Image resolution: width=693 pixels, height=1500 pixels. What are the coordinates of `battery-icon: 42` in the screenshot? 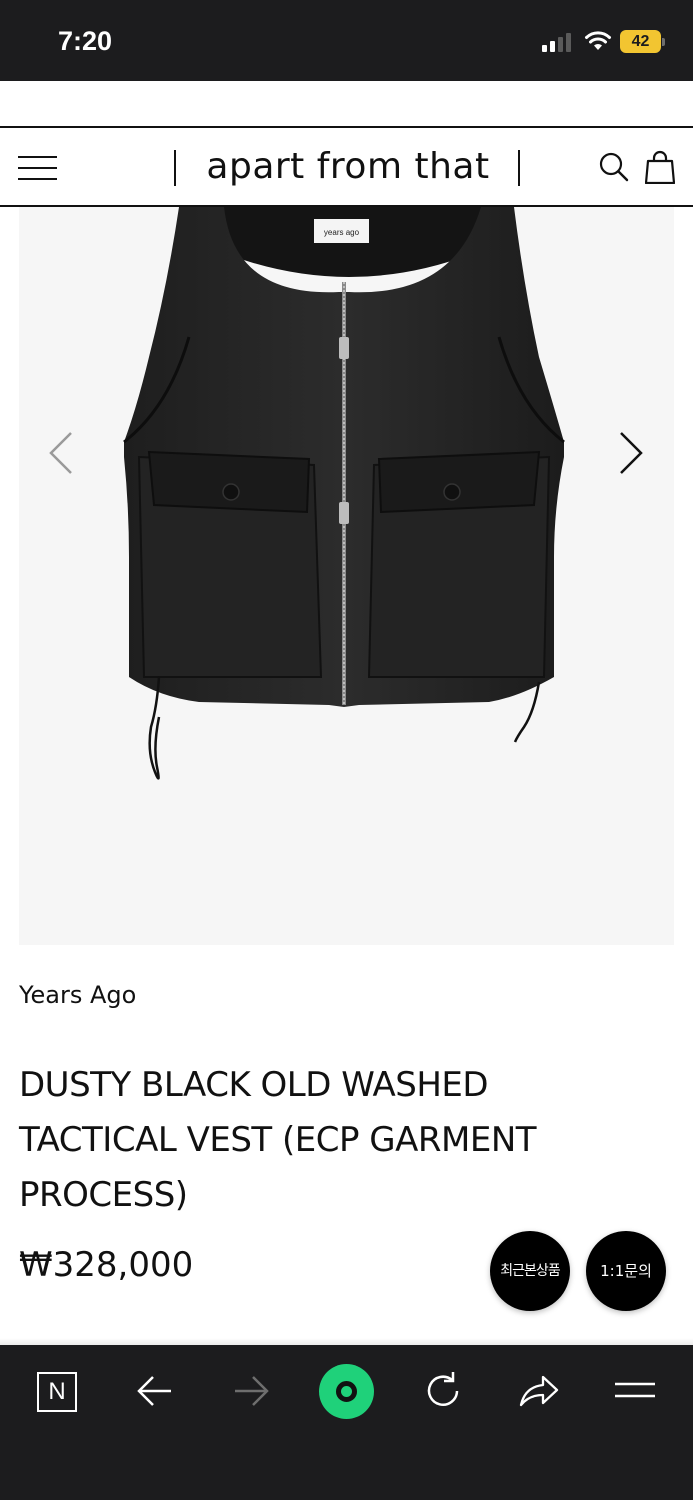 It's located at (643, 42).